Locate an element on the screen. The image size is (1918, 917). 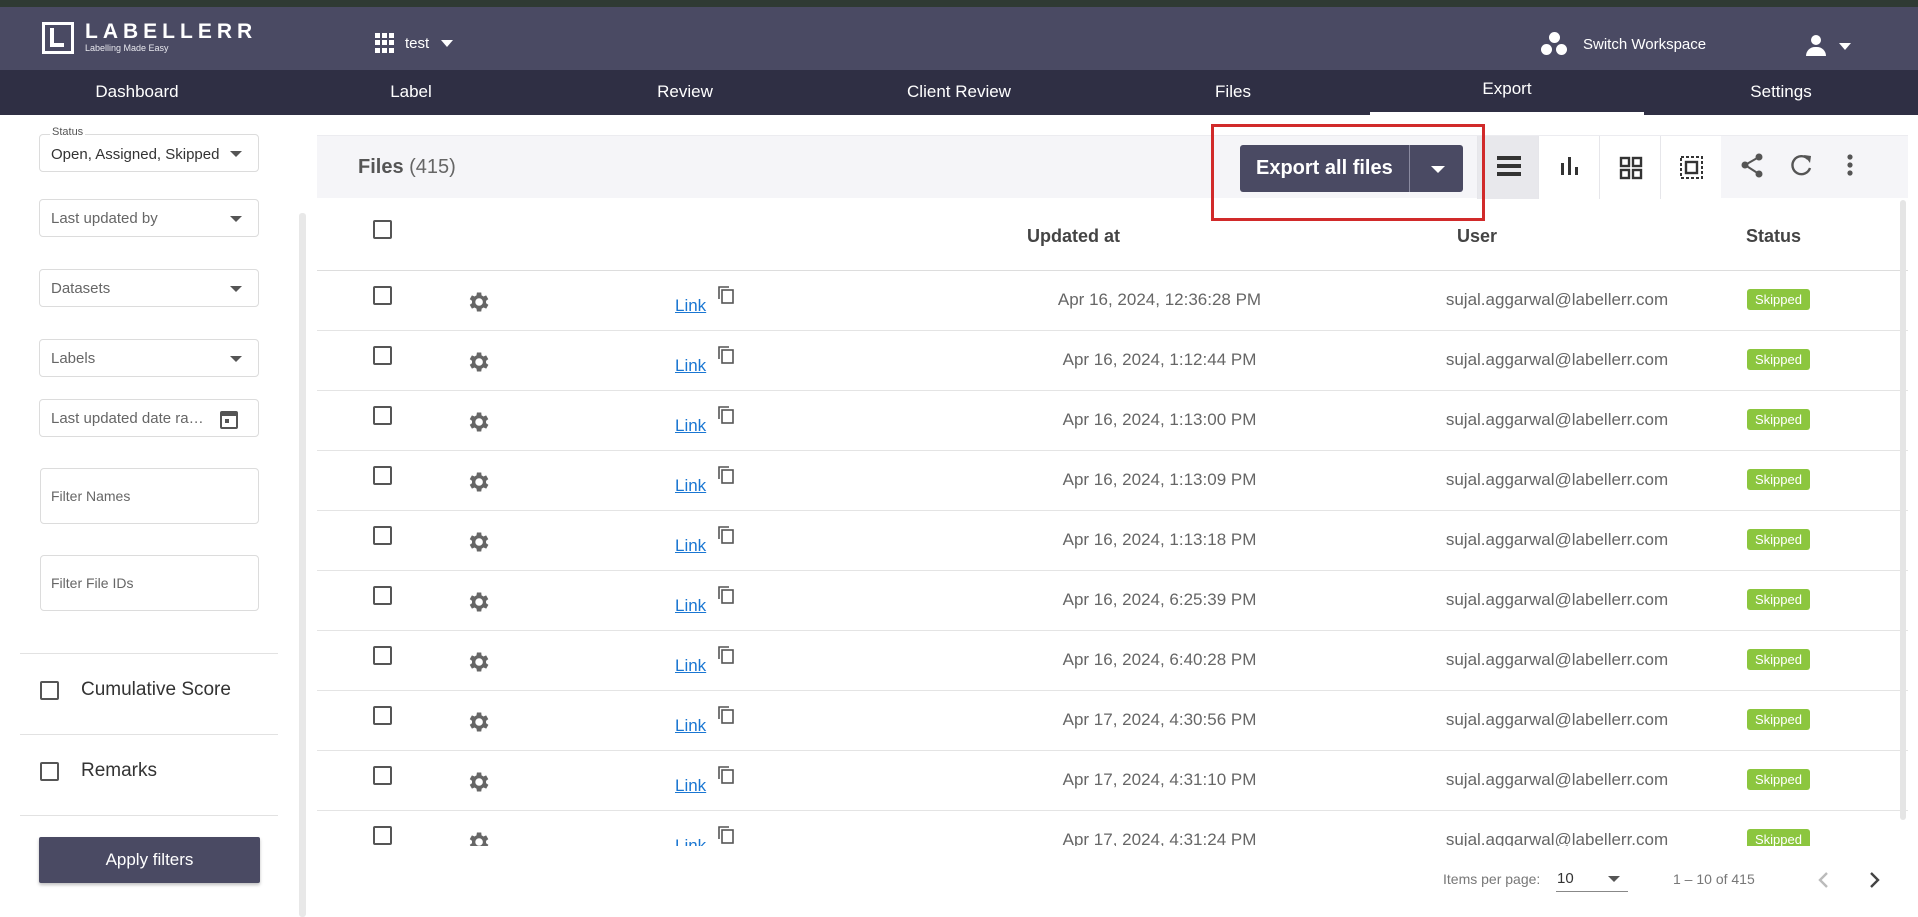
last-updated-by-select: Last updated by is located at coordinates (149, 218).